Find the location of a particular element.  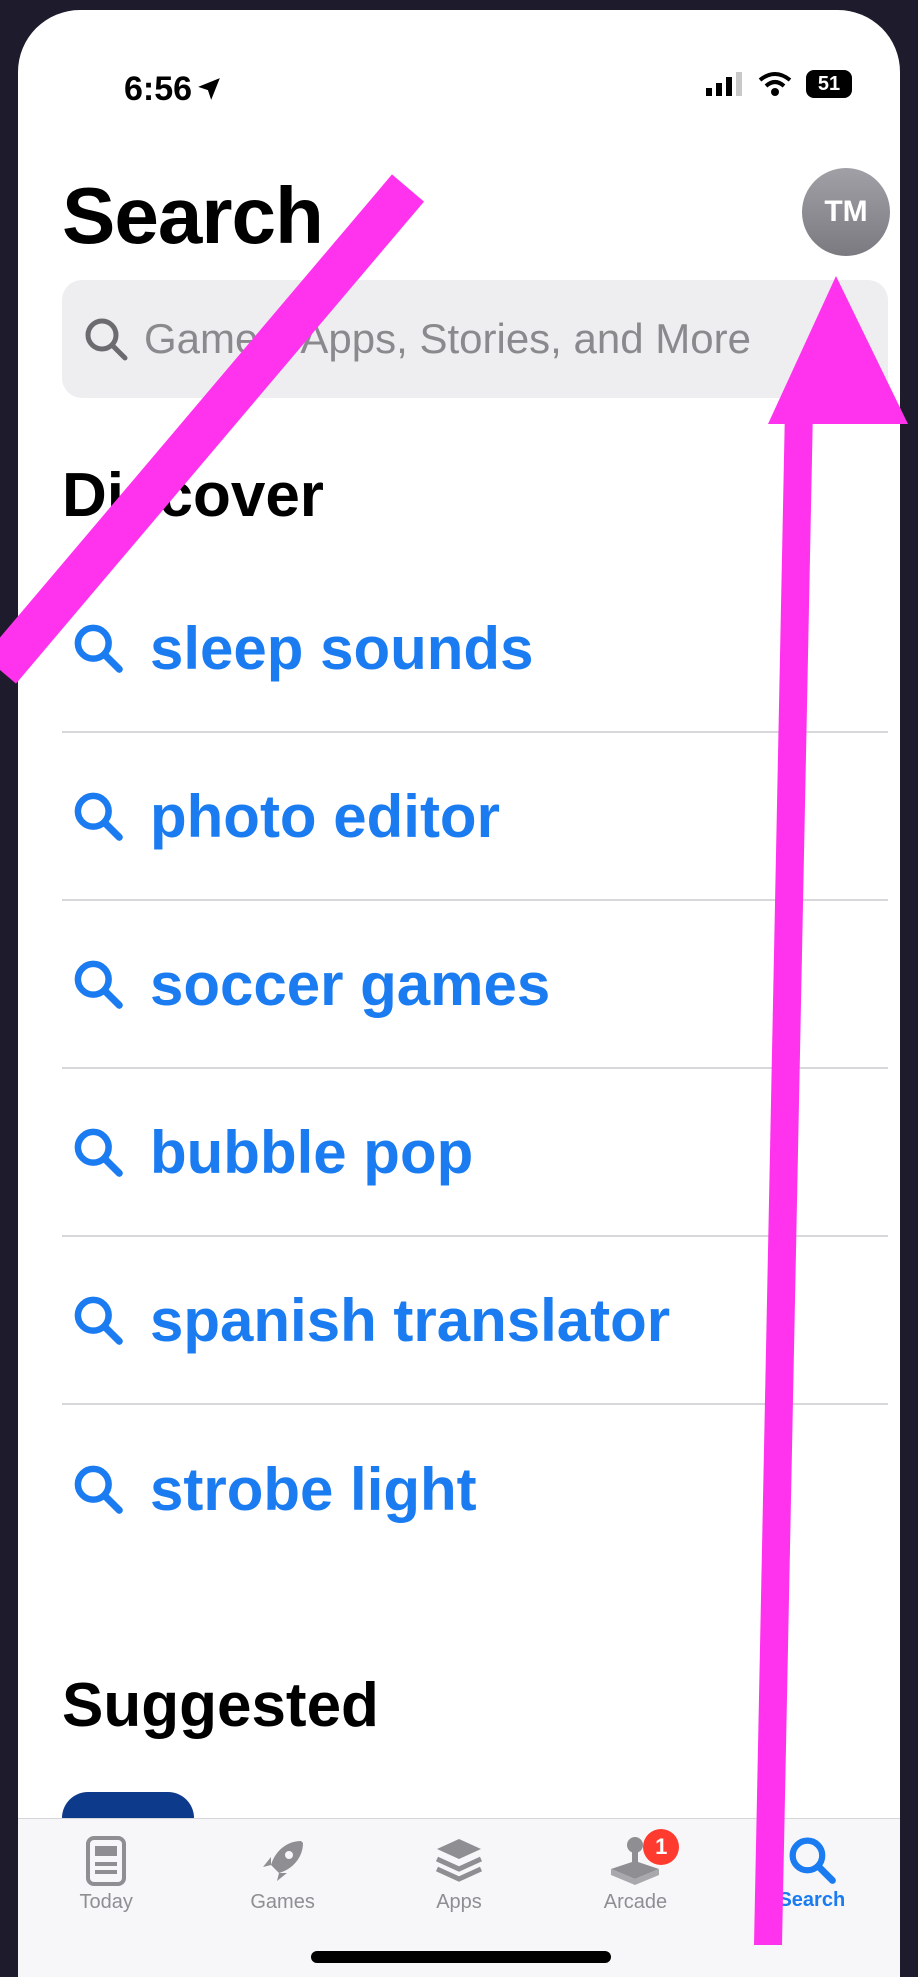

wifi-icon is located at coordinates (775, 84).